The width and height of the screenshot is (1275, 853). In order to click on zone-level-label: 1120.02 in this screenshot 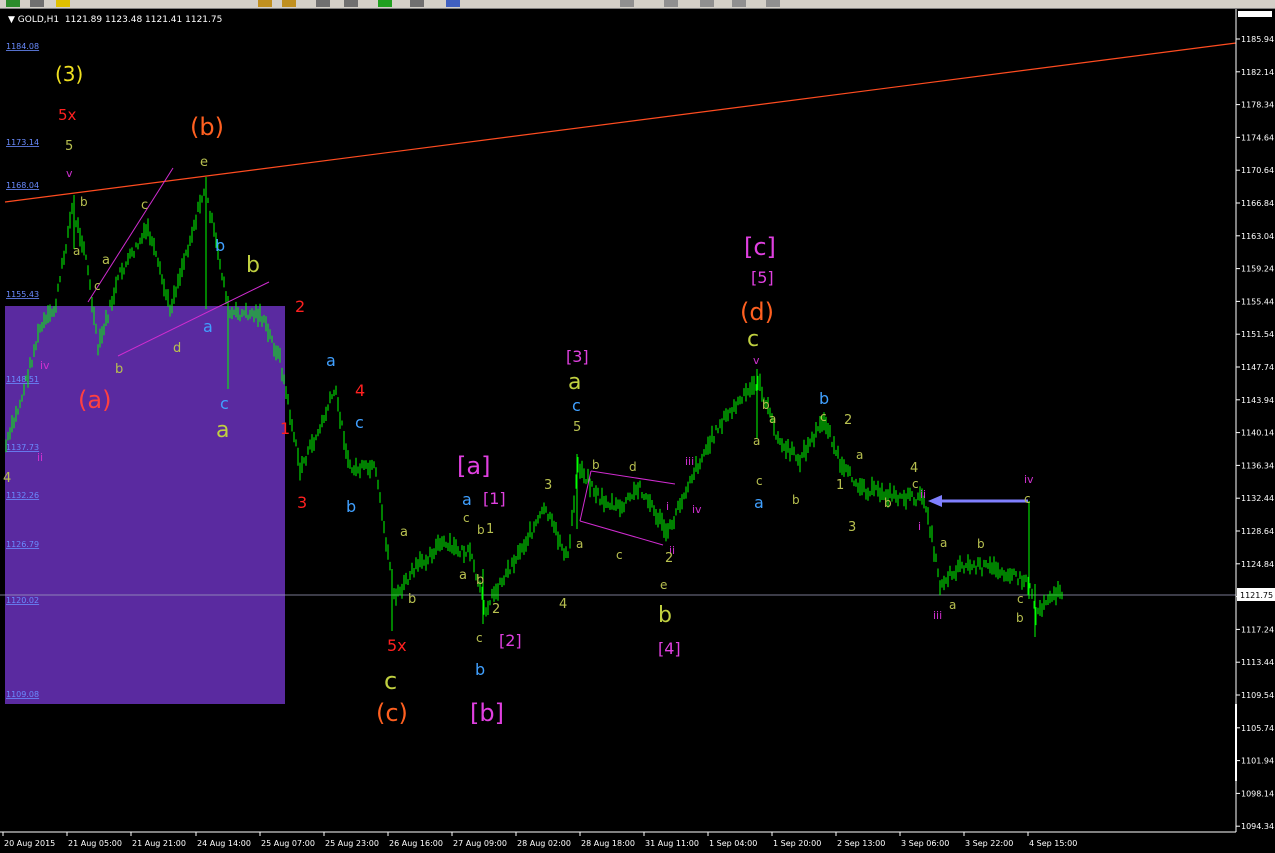, I will do `click(22, 600)`.